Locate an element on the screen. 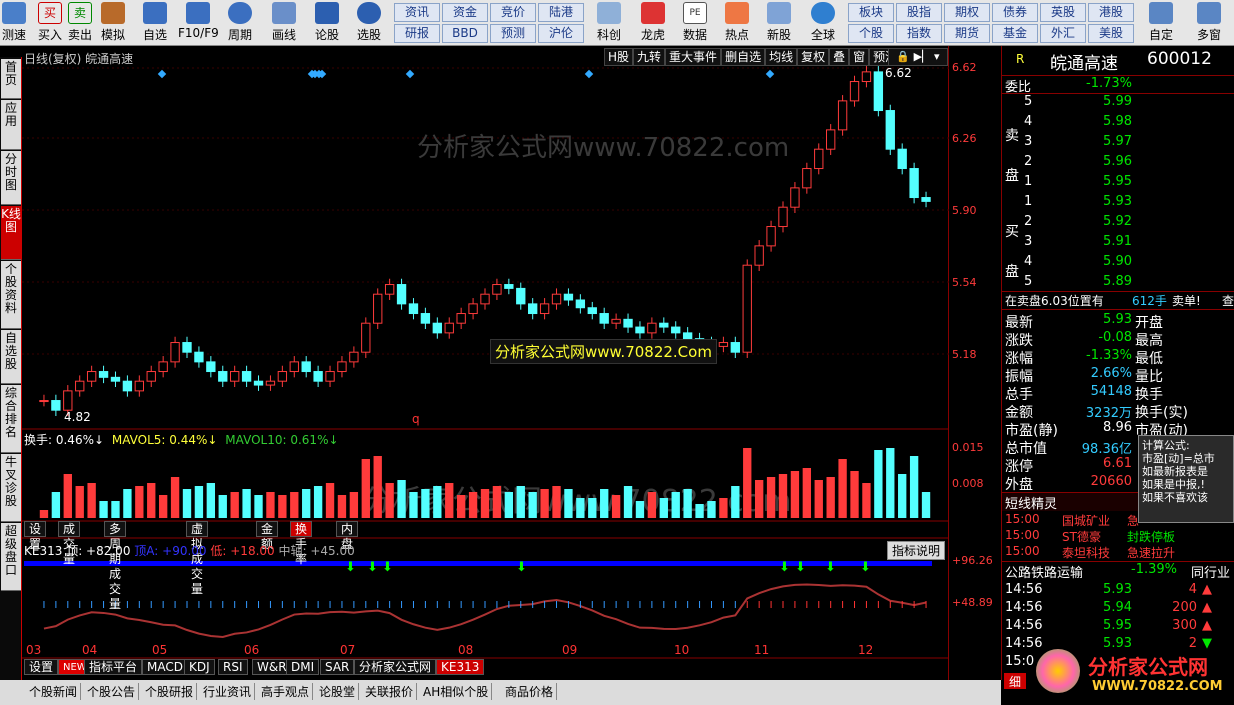 This screenshot has width=1234, height=705. toolbar-item-stockpick: 选股 is located at coordinates (369, 22).